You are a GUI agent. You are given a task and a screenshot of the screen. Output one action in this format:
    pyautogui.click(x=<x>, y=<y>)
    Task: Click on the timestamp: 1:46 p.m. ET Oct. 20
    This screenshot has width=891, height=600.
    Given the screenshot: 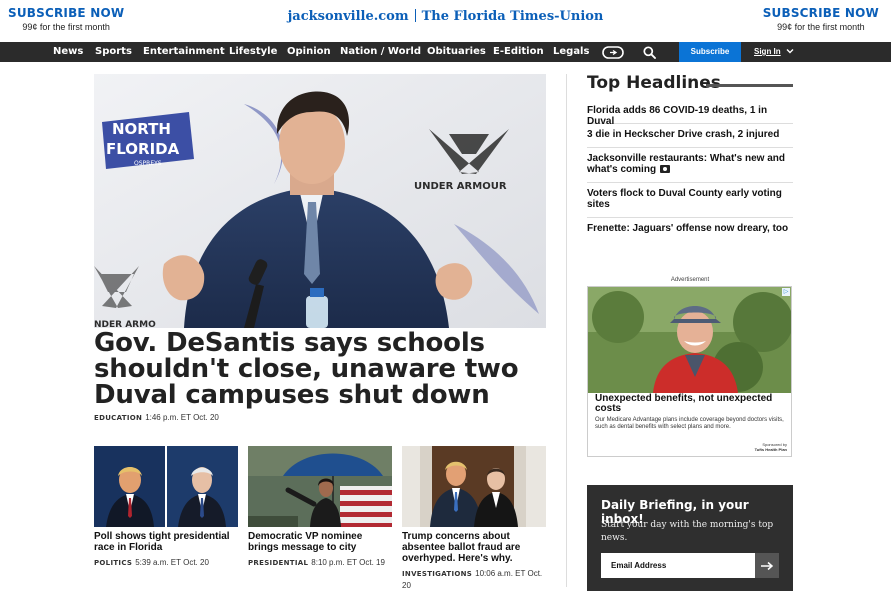 What is the action you would take?
    pyautogui.click(x=182, y=417)
    